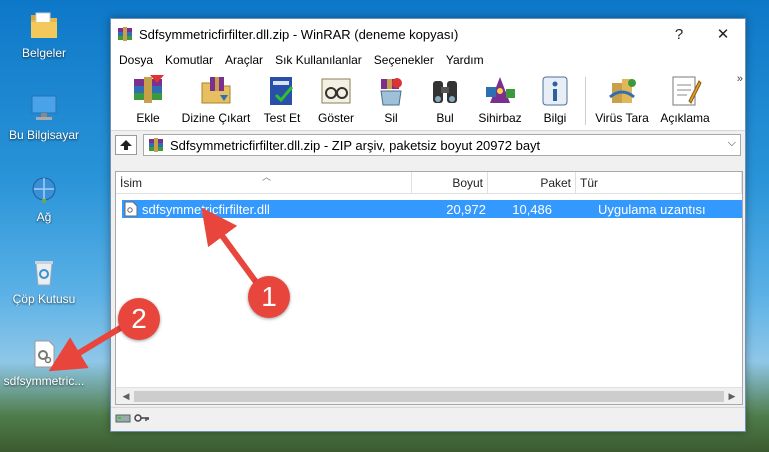  What do you see at coordinates (532, 183) in the screenshot?
I see `column-header-packed: Paket` at bounding box center [532, 183].